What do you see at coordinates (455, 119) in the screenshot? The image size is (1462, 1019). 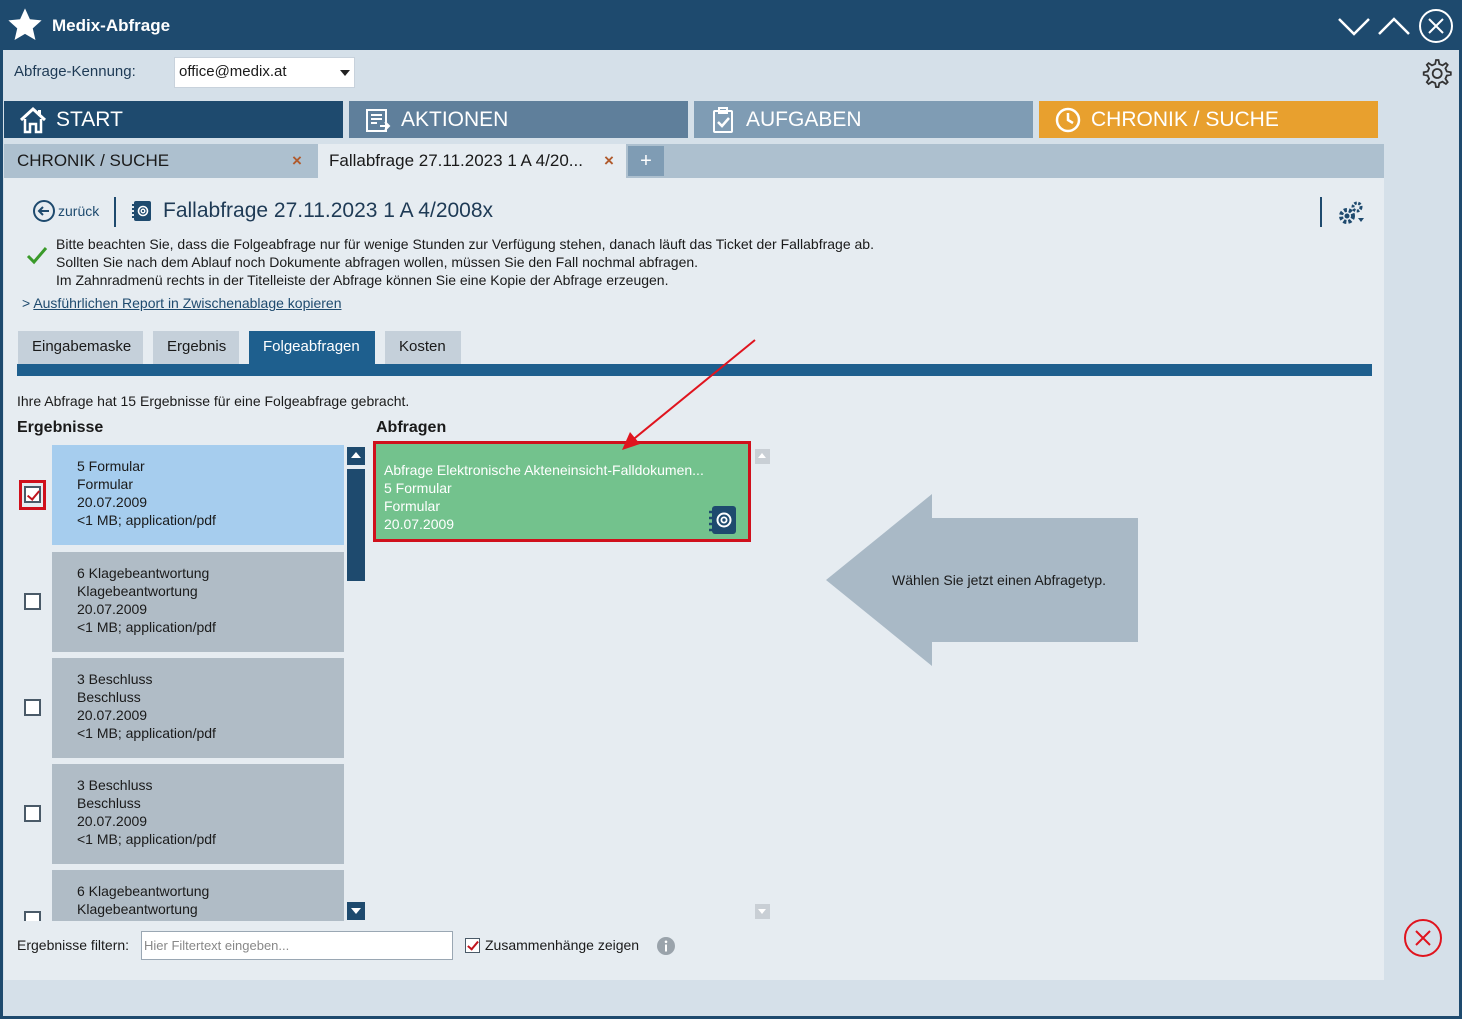 I see `main-tab-label: AKTIONEN` at bounding box center [455, 119].